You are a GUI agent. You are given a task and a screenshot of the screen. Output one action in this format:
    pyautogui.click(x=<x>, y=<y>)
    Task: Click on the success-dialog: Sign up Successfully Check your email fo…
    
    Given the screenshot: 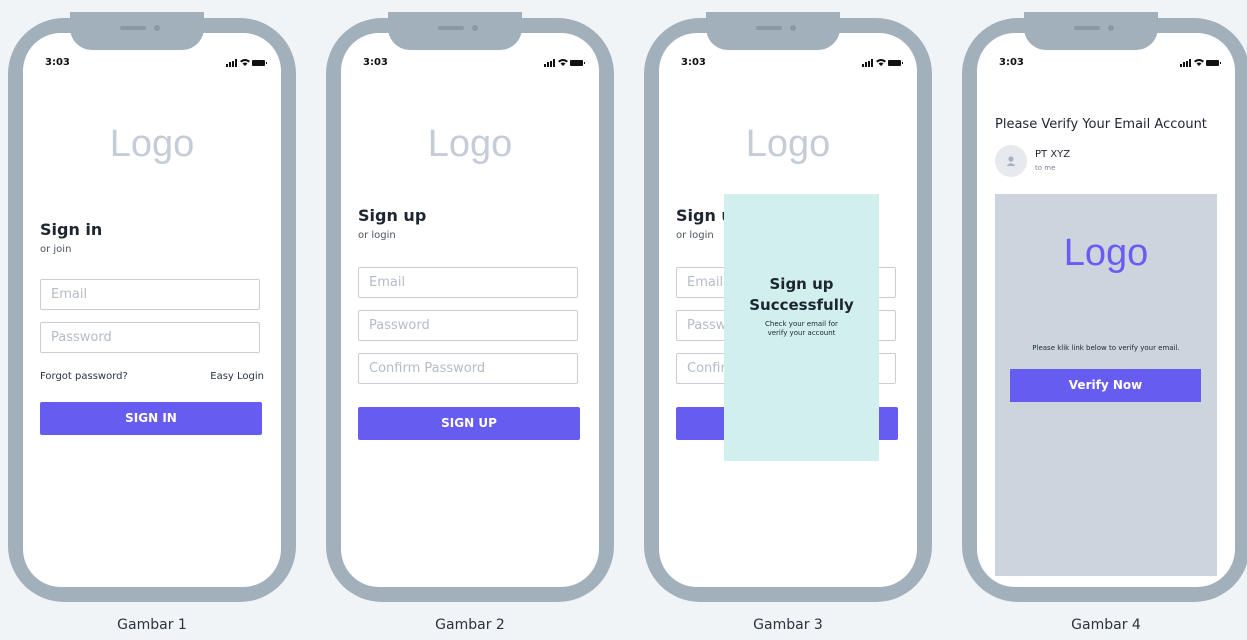 What is the action you would take?
    pyautogui.click(x=801, y=327)
    